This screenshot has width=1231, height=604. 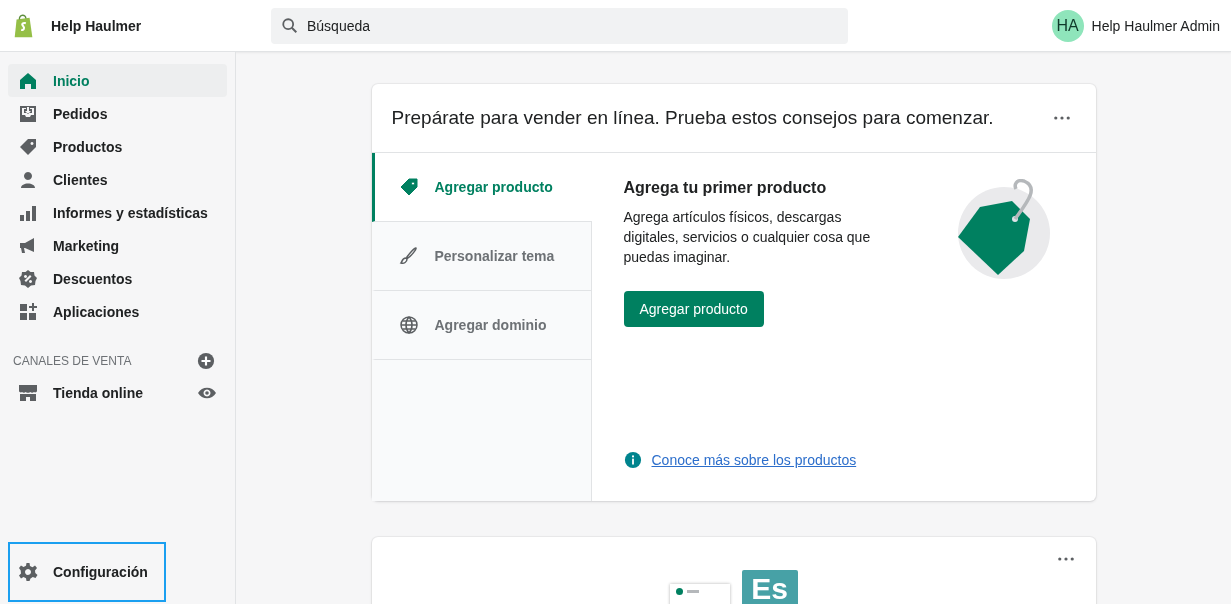 What do you see at coordinates (725, 188) in the screenshot?
I see `panel-heading: Agrega tu primer producto` at bounding box center [725, 188].